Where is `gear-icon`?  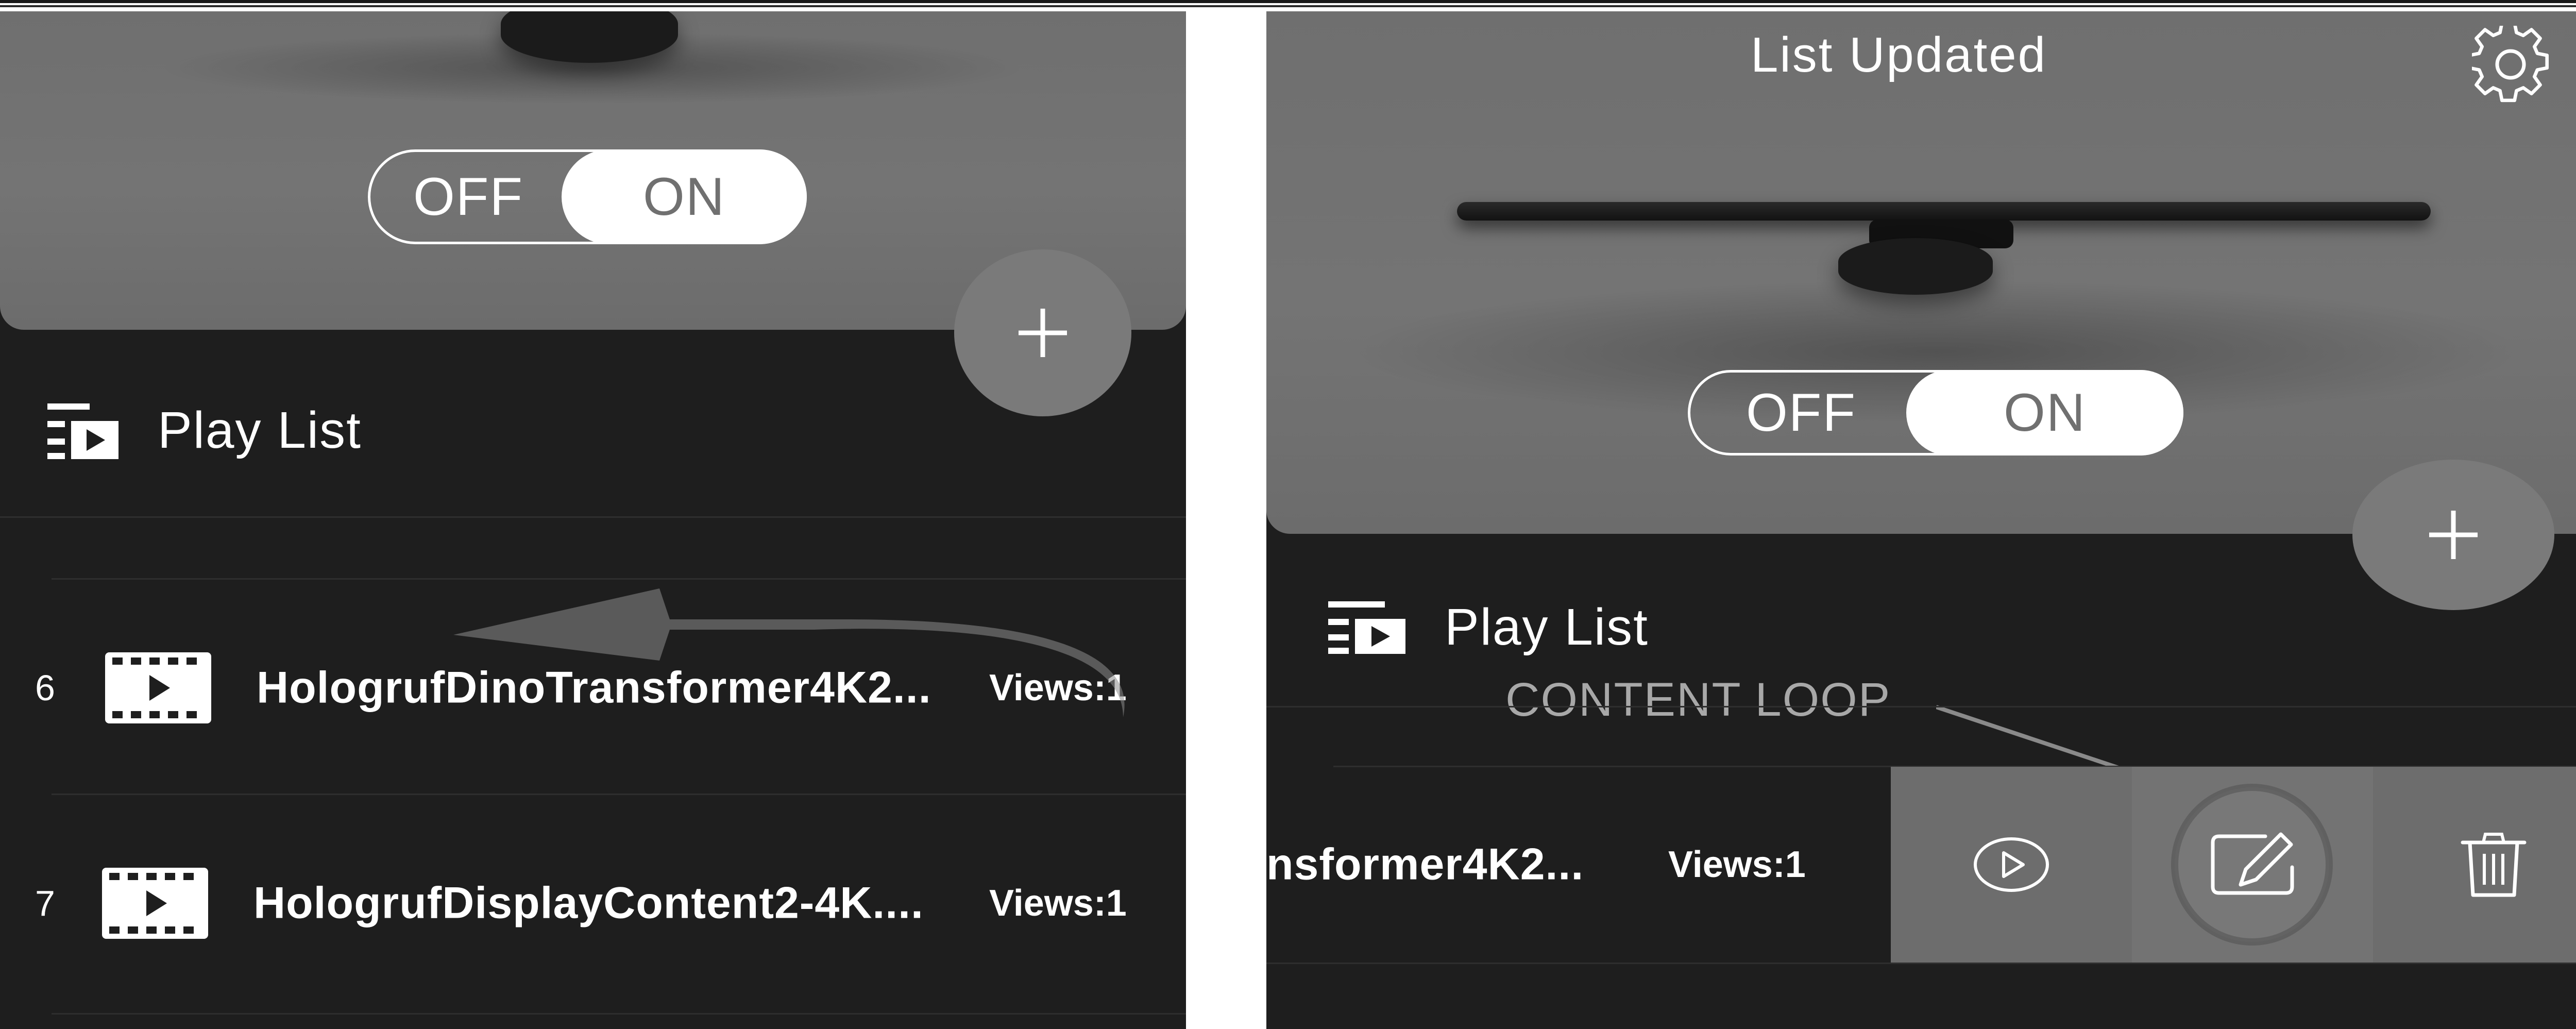 gear-icon is located at coordinates (2510, 64).